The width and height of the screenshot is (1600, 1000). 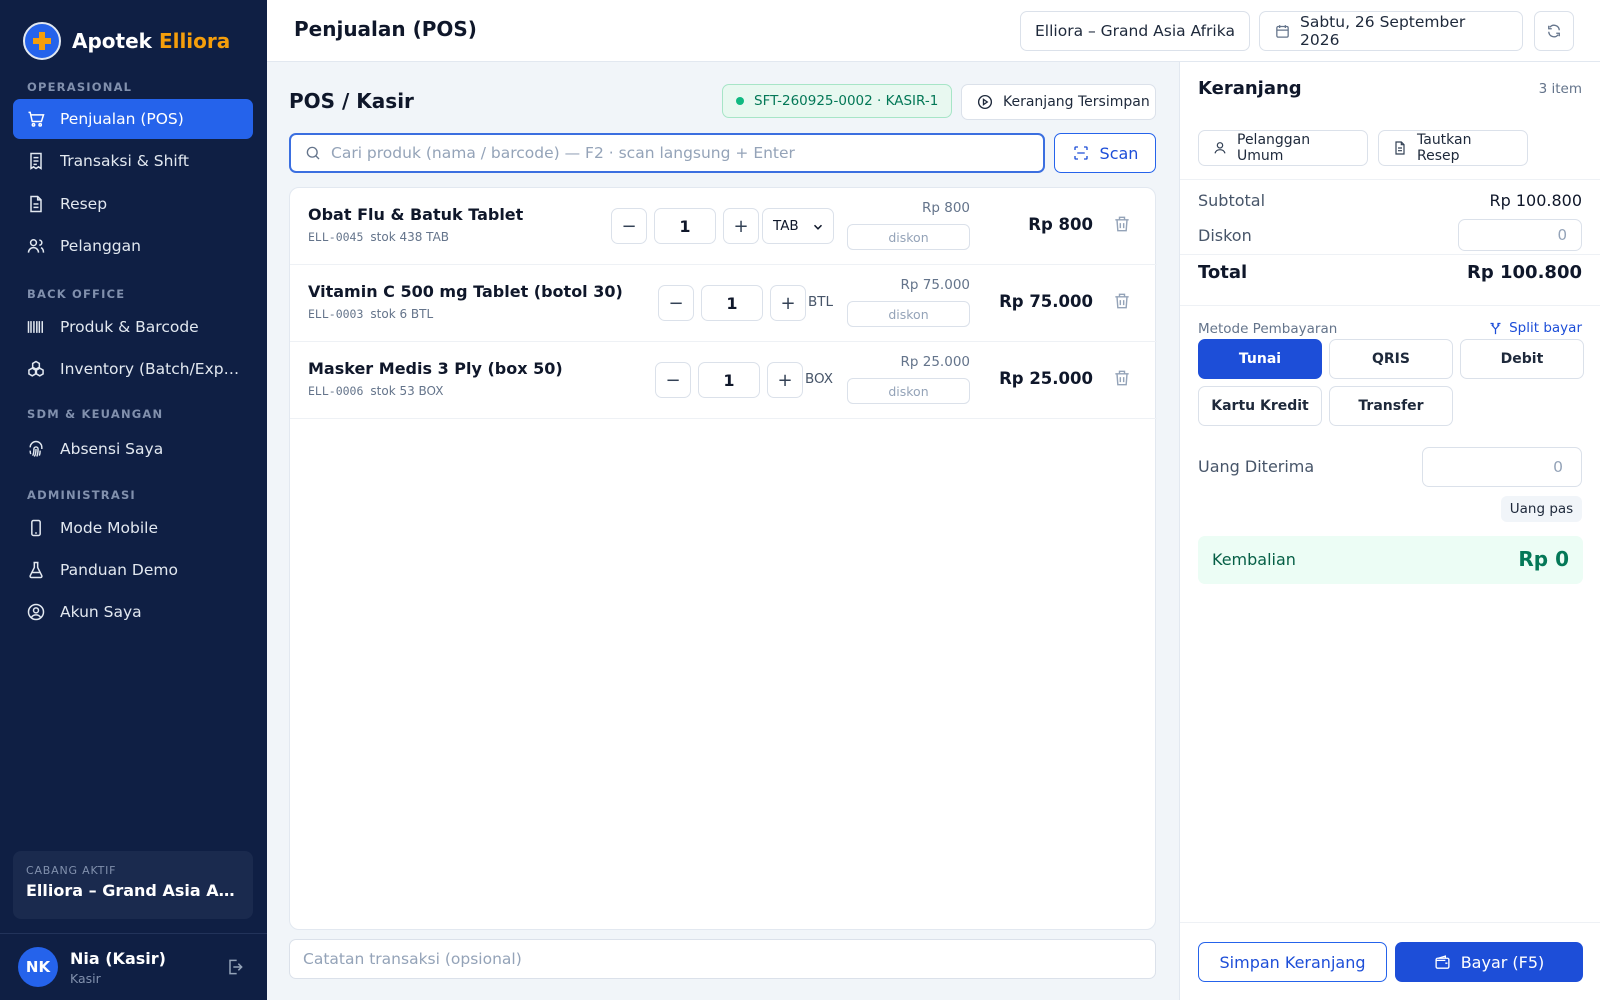 I want to click on sidebar-item-mode-mobile: Mode Mobile, so click(x=133, y=528).